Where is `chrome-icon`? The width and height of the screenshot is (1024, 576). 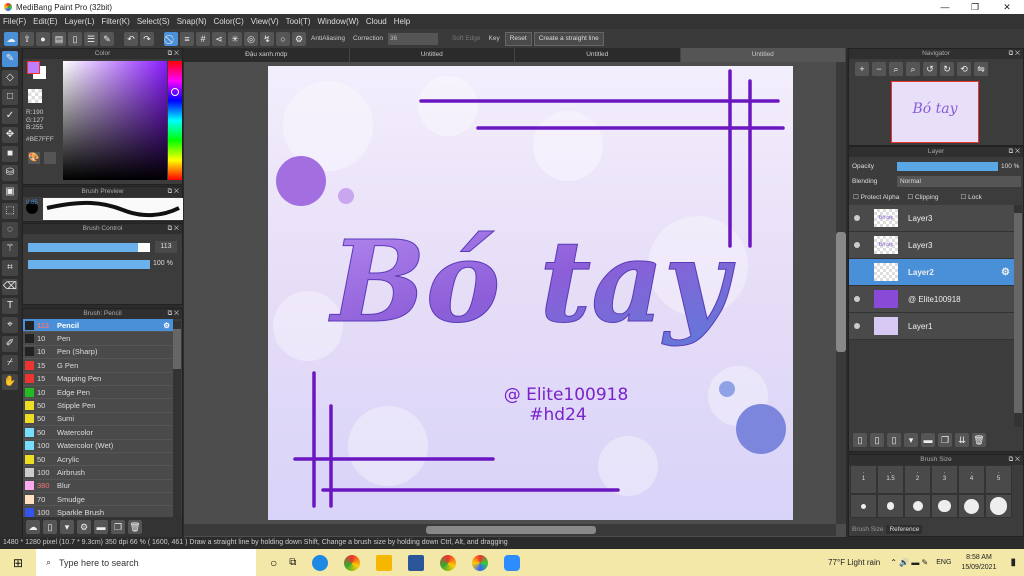 chrome-icon is located at coordinates (352, 562).